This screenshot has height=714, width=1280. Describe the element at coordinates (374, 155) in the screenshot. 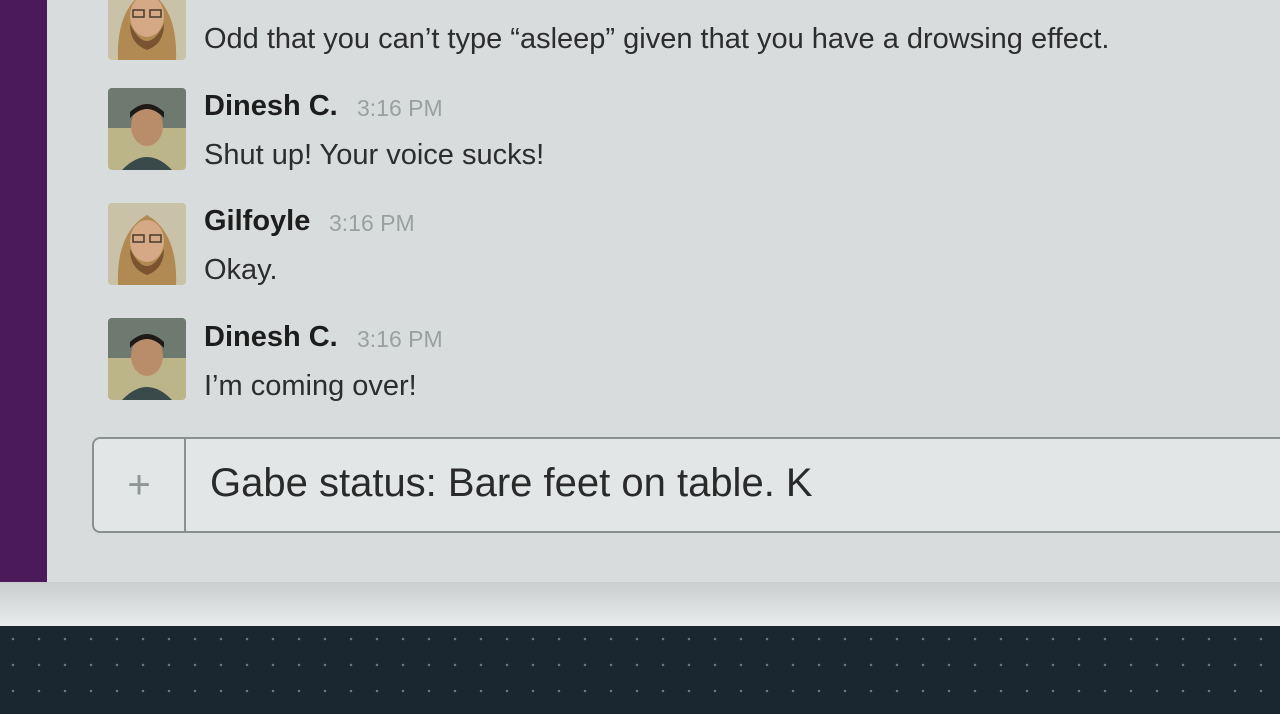

I see `message-text: Shut up! Your voice sucks!` at that location.